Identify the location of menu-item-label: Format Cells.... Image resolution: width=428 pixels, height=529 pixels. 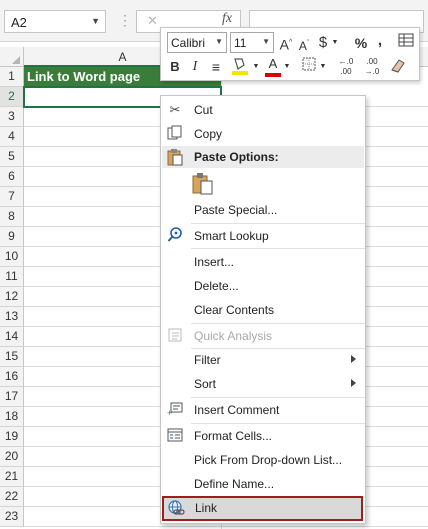
(233, 436).